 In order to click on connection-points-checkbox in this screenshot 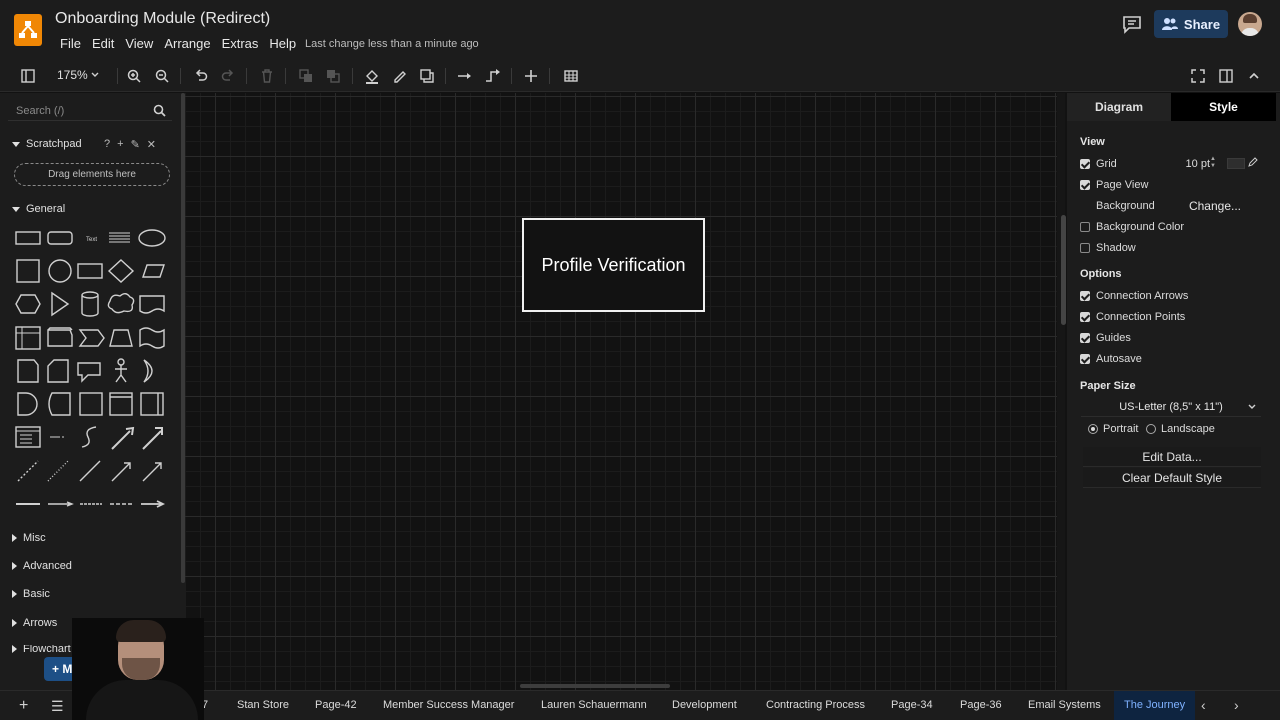, I will do `click(1085, 317)`.